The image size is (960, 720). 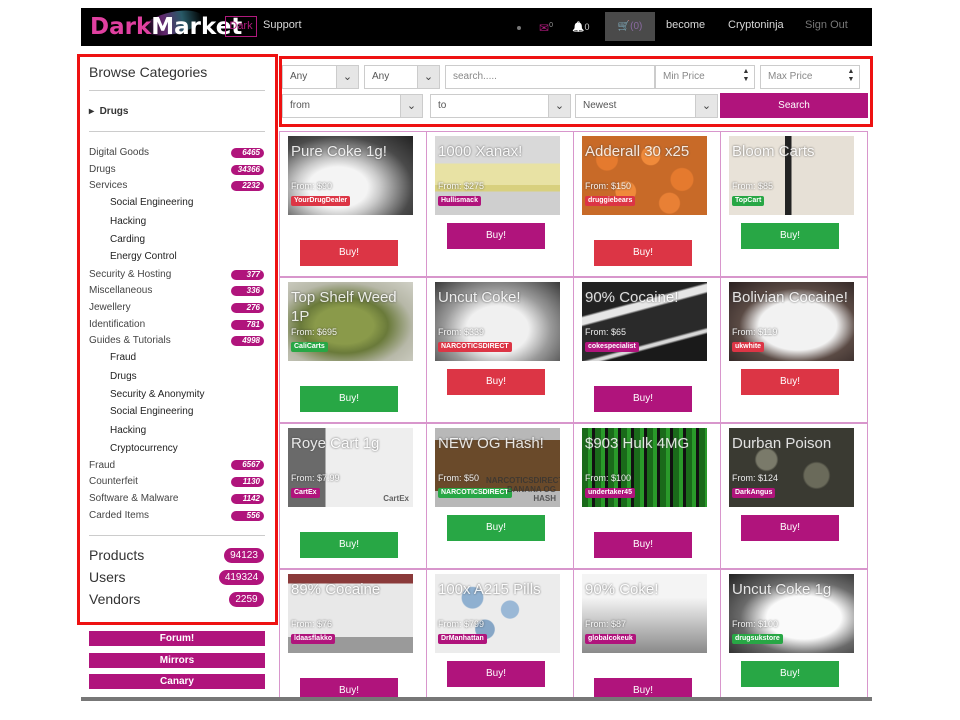 I want to click on product-card: Uncut Coke 1g From: $100 drugsukstore Buy!, so click(x=794, y=633).